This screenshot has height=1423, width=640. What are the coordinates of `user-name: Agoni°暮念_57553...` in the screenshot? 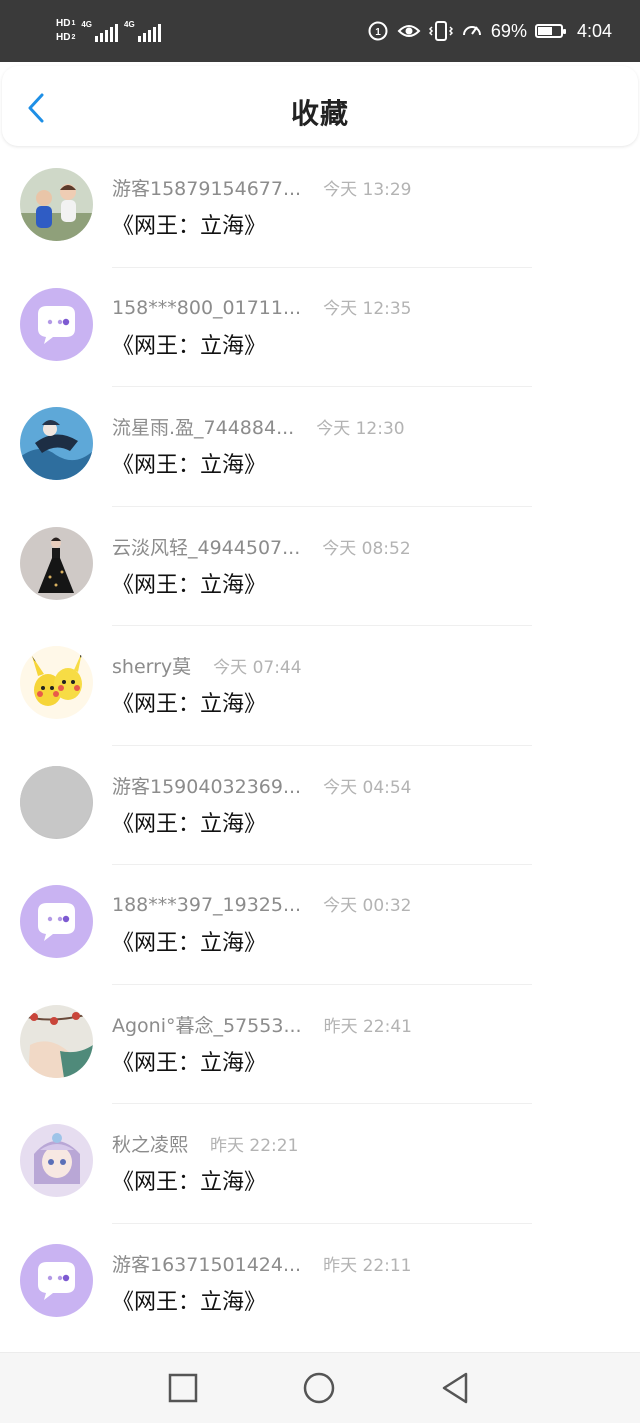 It's located at (207, 1025).